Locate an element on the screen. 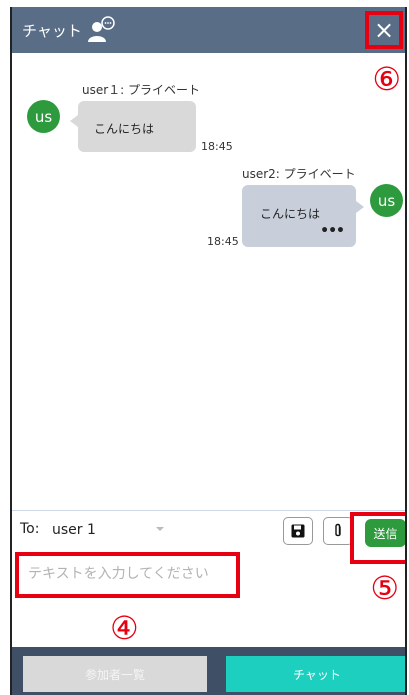  participants-label: 参加者一覧 is located at coordinates (114, 674).